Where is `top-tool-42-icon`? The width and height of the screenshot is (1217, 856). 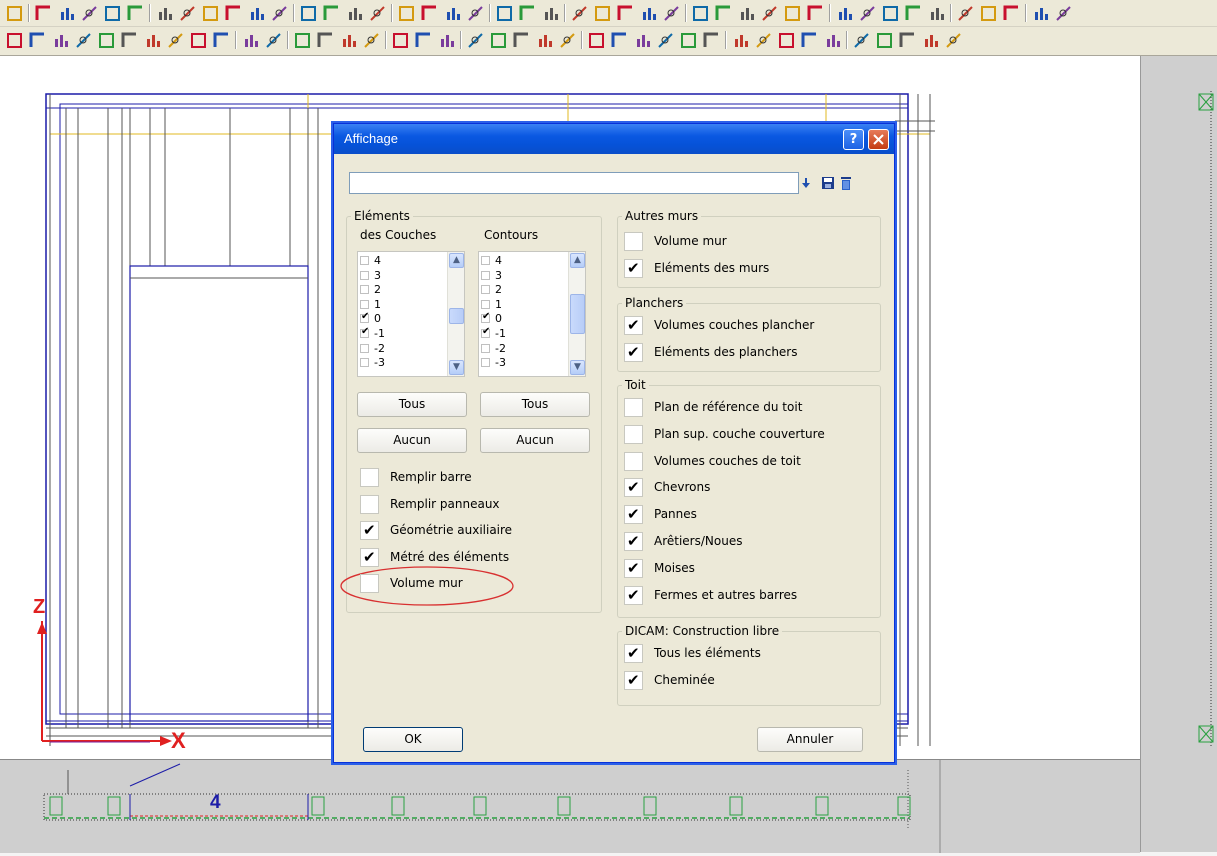
top-tool-42-icon is located at coordinates (1011, 13).